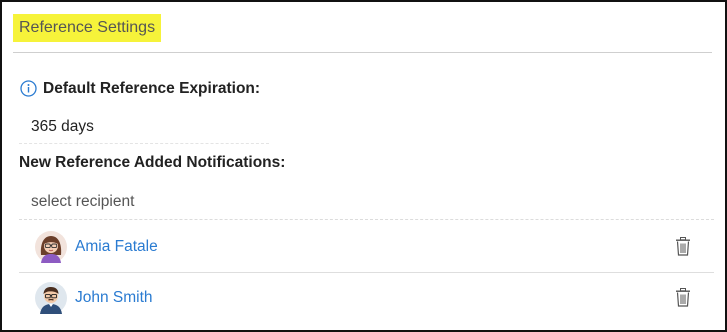 The height and width of the screenshot is (332, 727). What do you see at coordinates (51, 247) in the screenshot?
I see `female-avatar` at bounding box center [51, 247].